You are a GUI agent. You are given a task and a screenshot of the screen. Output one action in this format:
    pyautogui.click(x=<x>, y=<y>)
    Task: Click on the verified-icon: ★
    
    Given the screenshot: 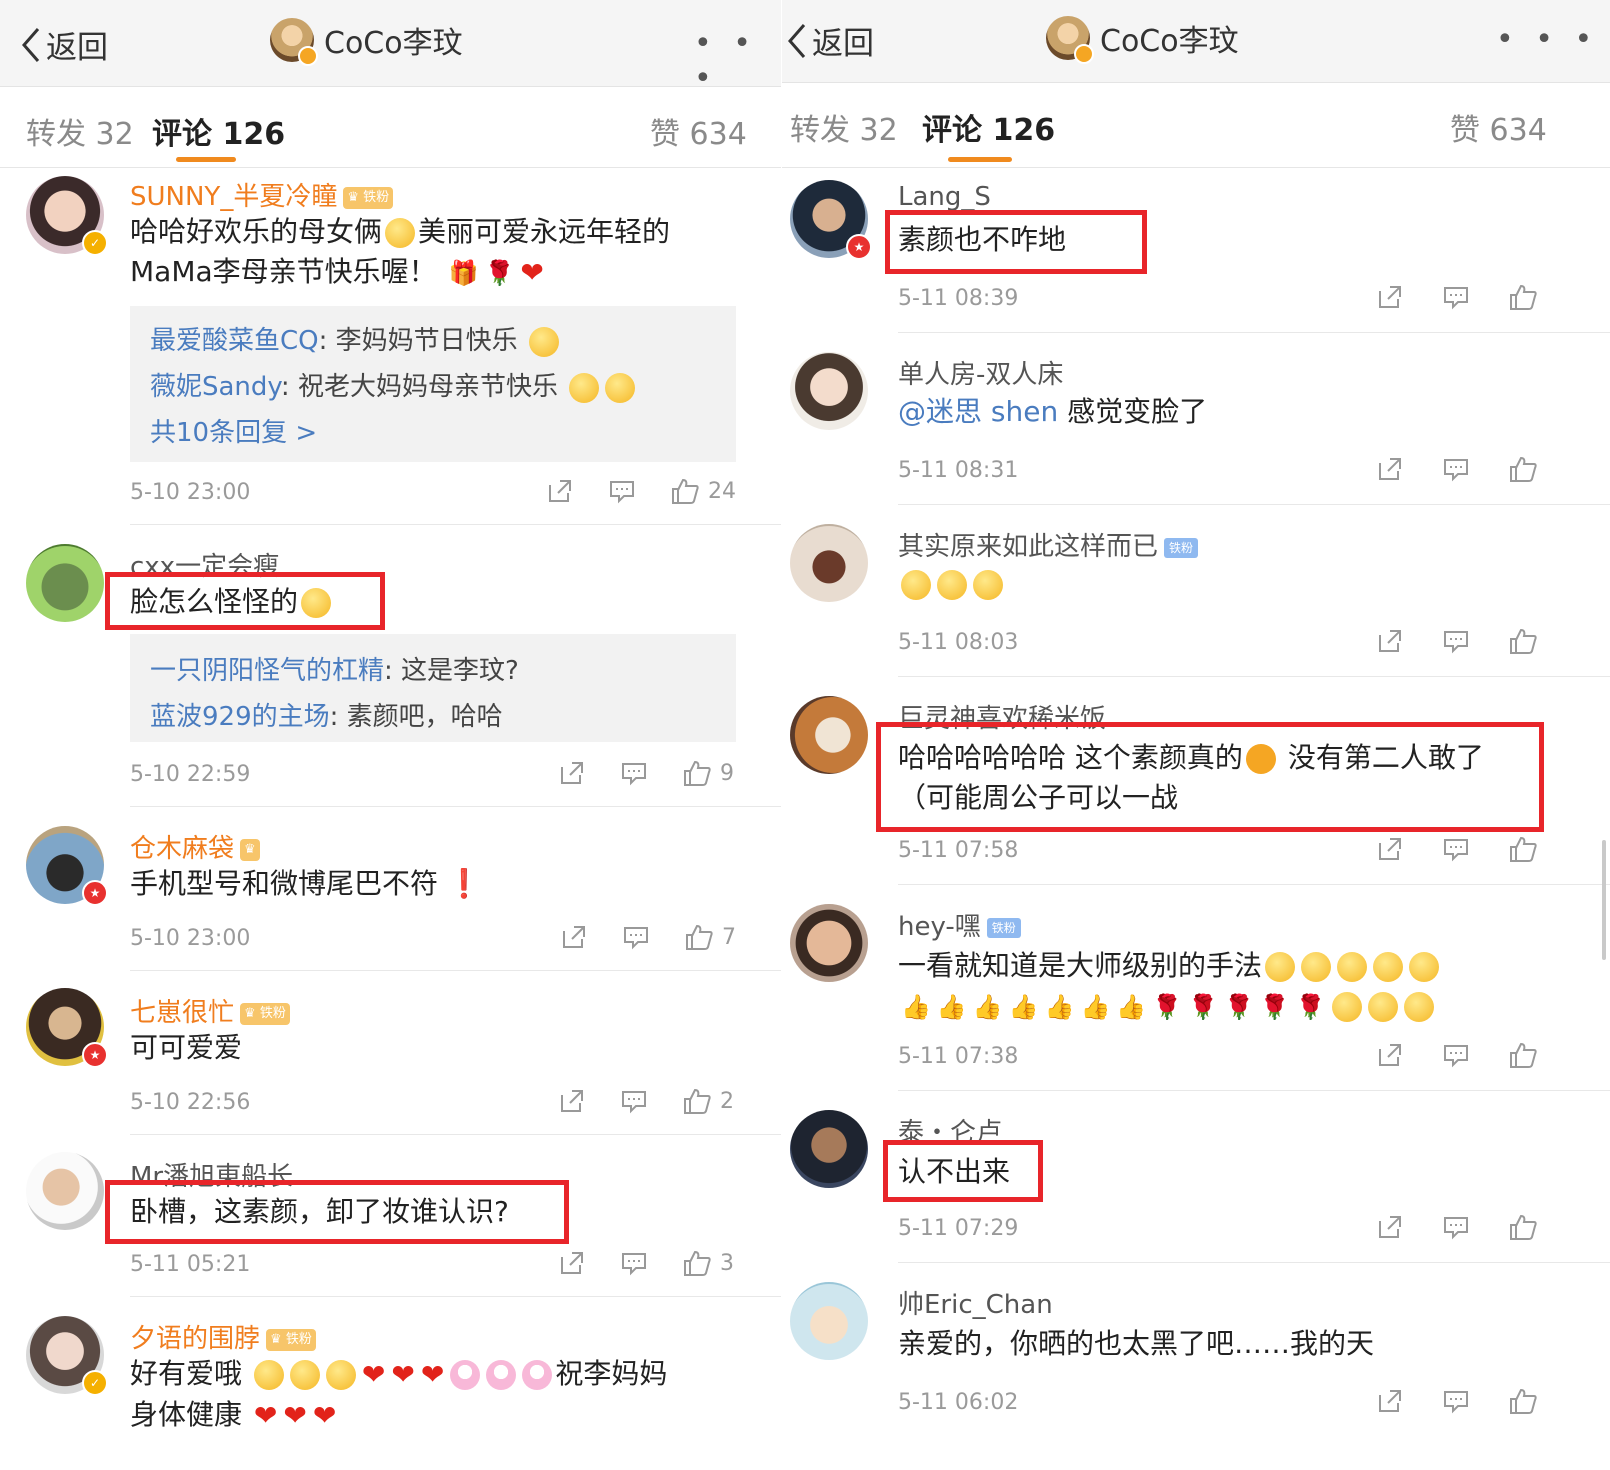 What is the action you would take?
    pyautogui.click(x=859, y=247)
    